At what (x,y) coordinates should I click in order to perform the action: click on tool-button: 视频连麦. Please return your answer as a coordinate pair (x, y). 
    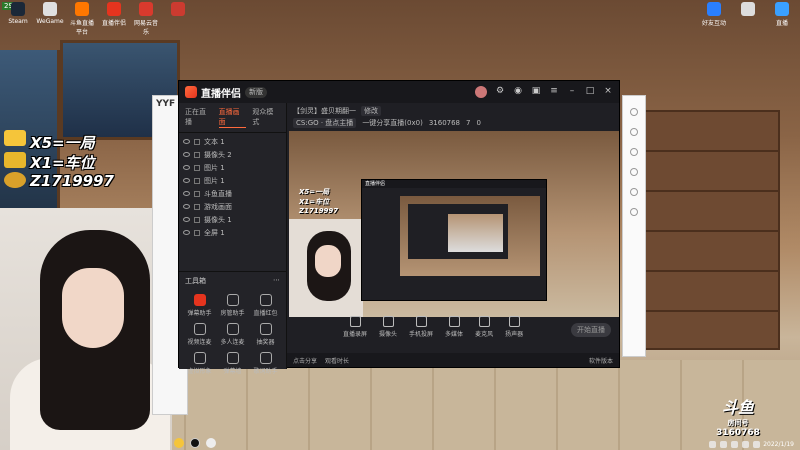
    Looking at the image, I should click on (199, 334).